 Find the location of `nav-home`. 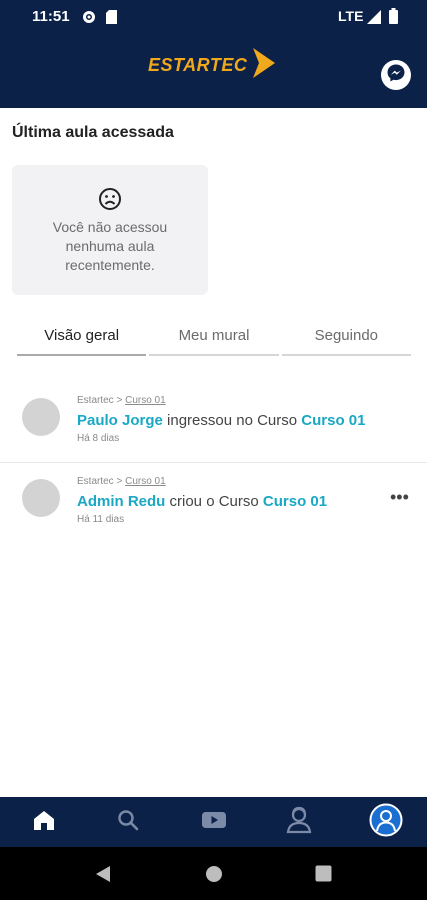

nav-home is located at coordinates (44, 822).